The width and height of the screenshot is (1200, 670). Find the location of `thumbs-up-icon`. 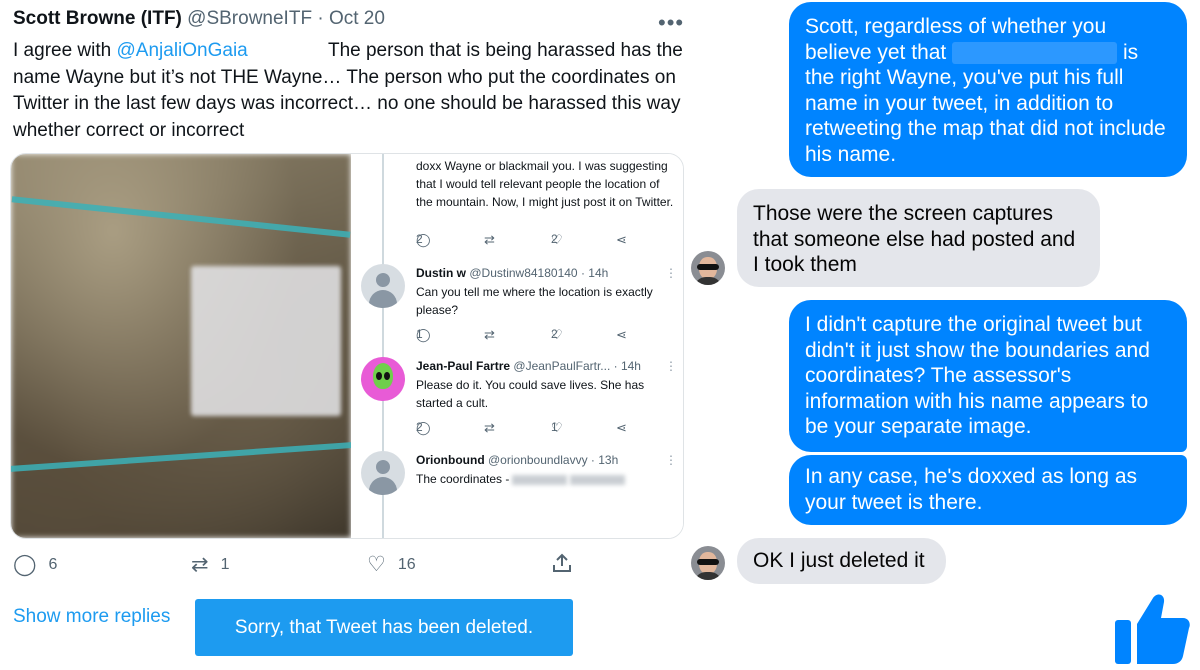

thumbs-up-icon is located at coordinates (1152, 628).